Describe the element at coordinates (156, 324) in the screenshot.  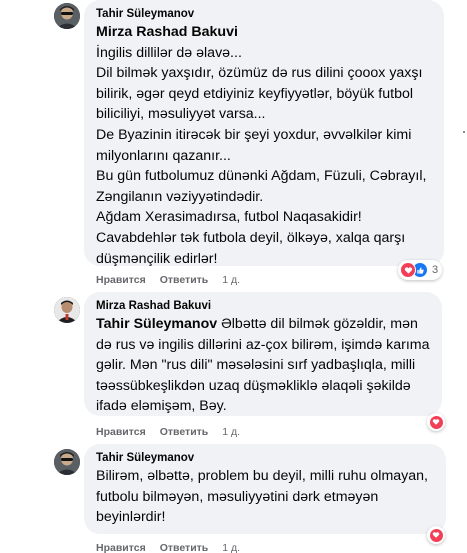
I see `mention-link: Tahir Süleymanov` at that location.